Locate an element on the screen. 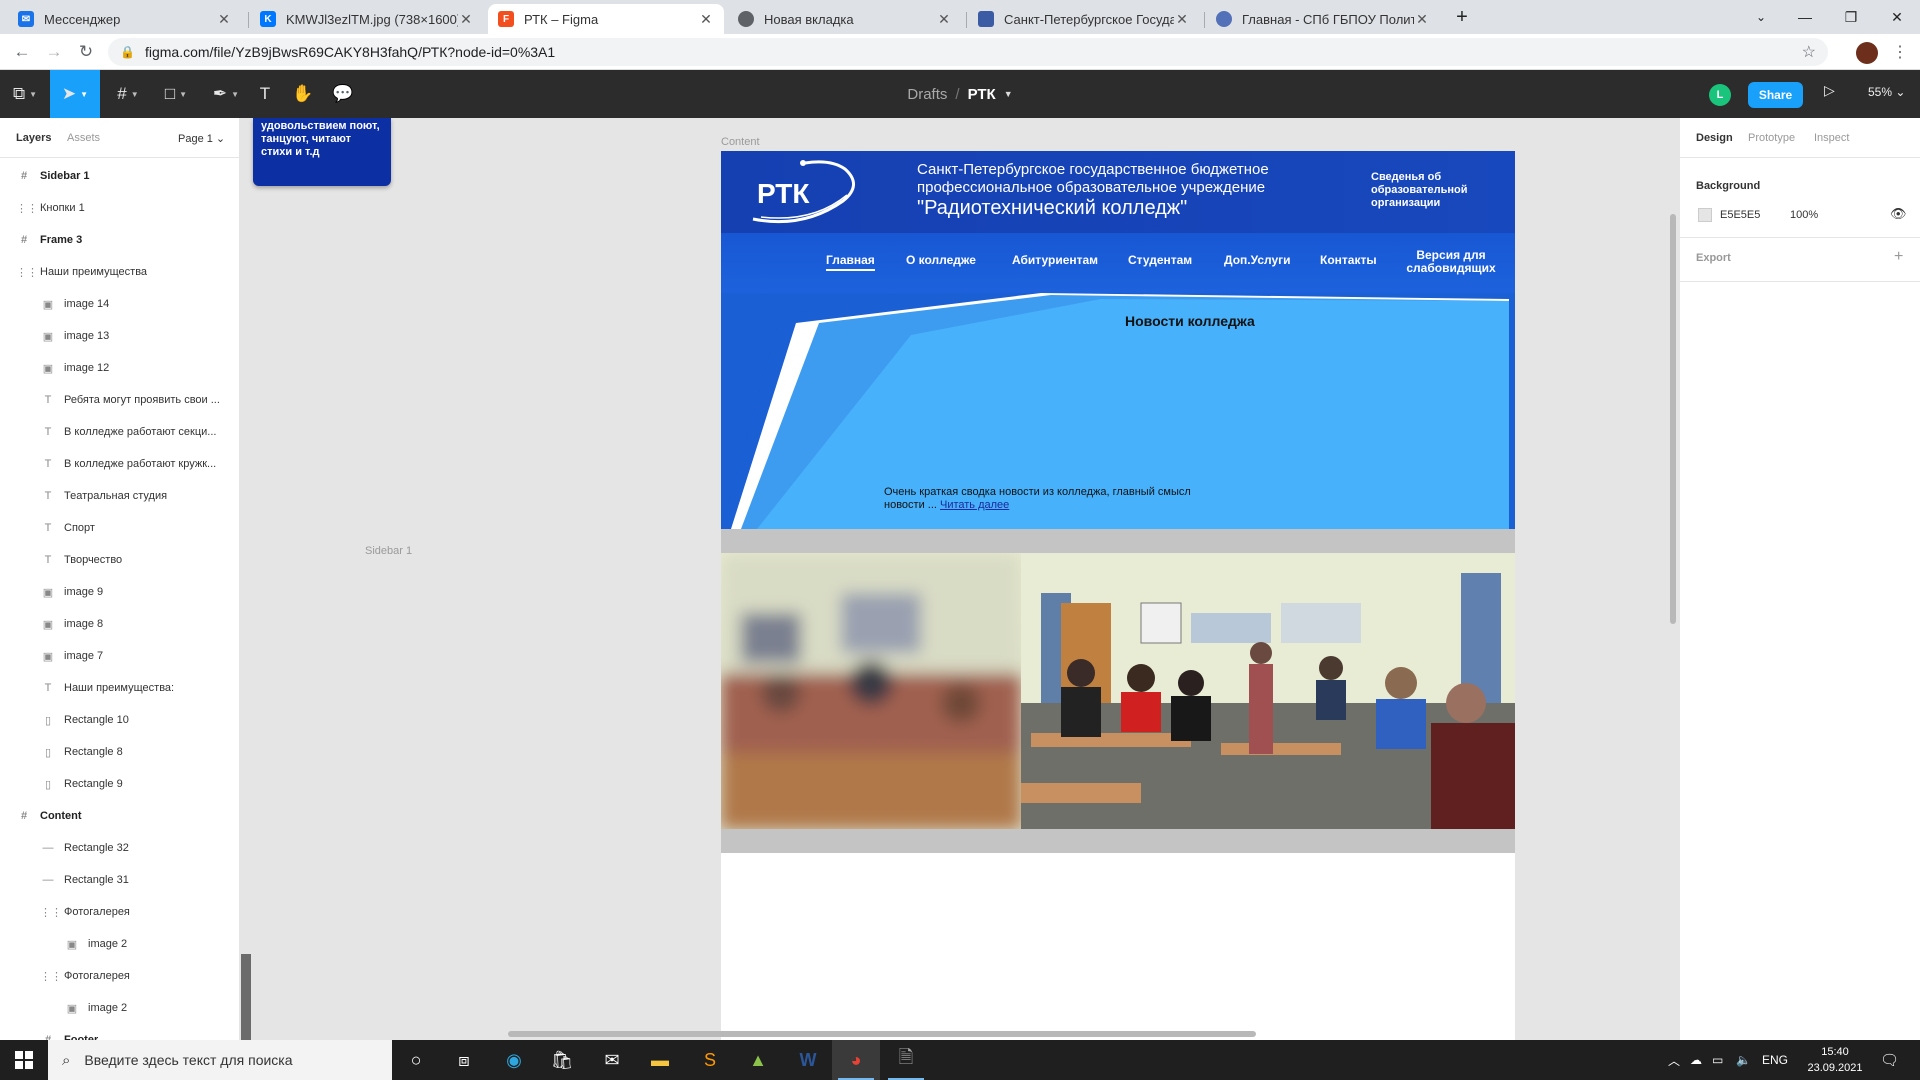  drafts-link: Drafts is located at coordinates (927, 94).